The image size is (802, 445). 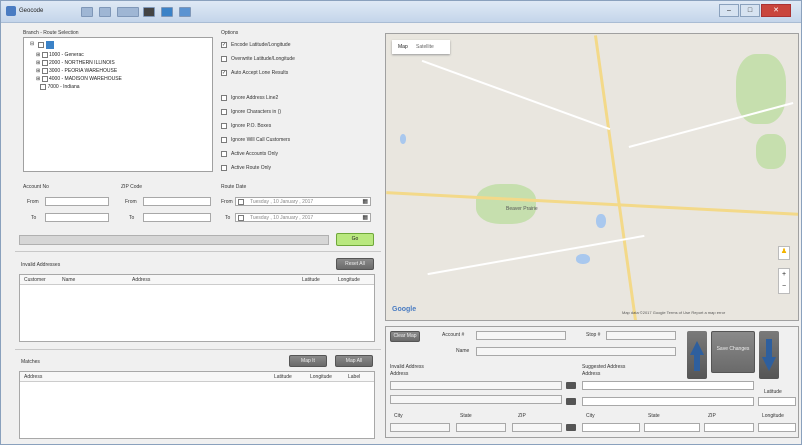 I want to click on account-value, so click(x=521, y=335).